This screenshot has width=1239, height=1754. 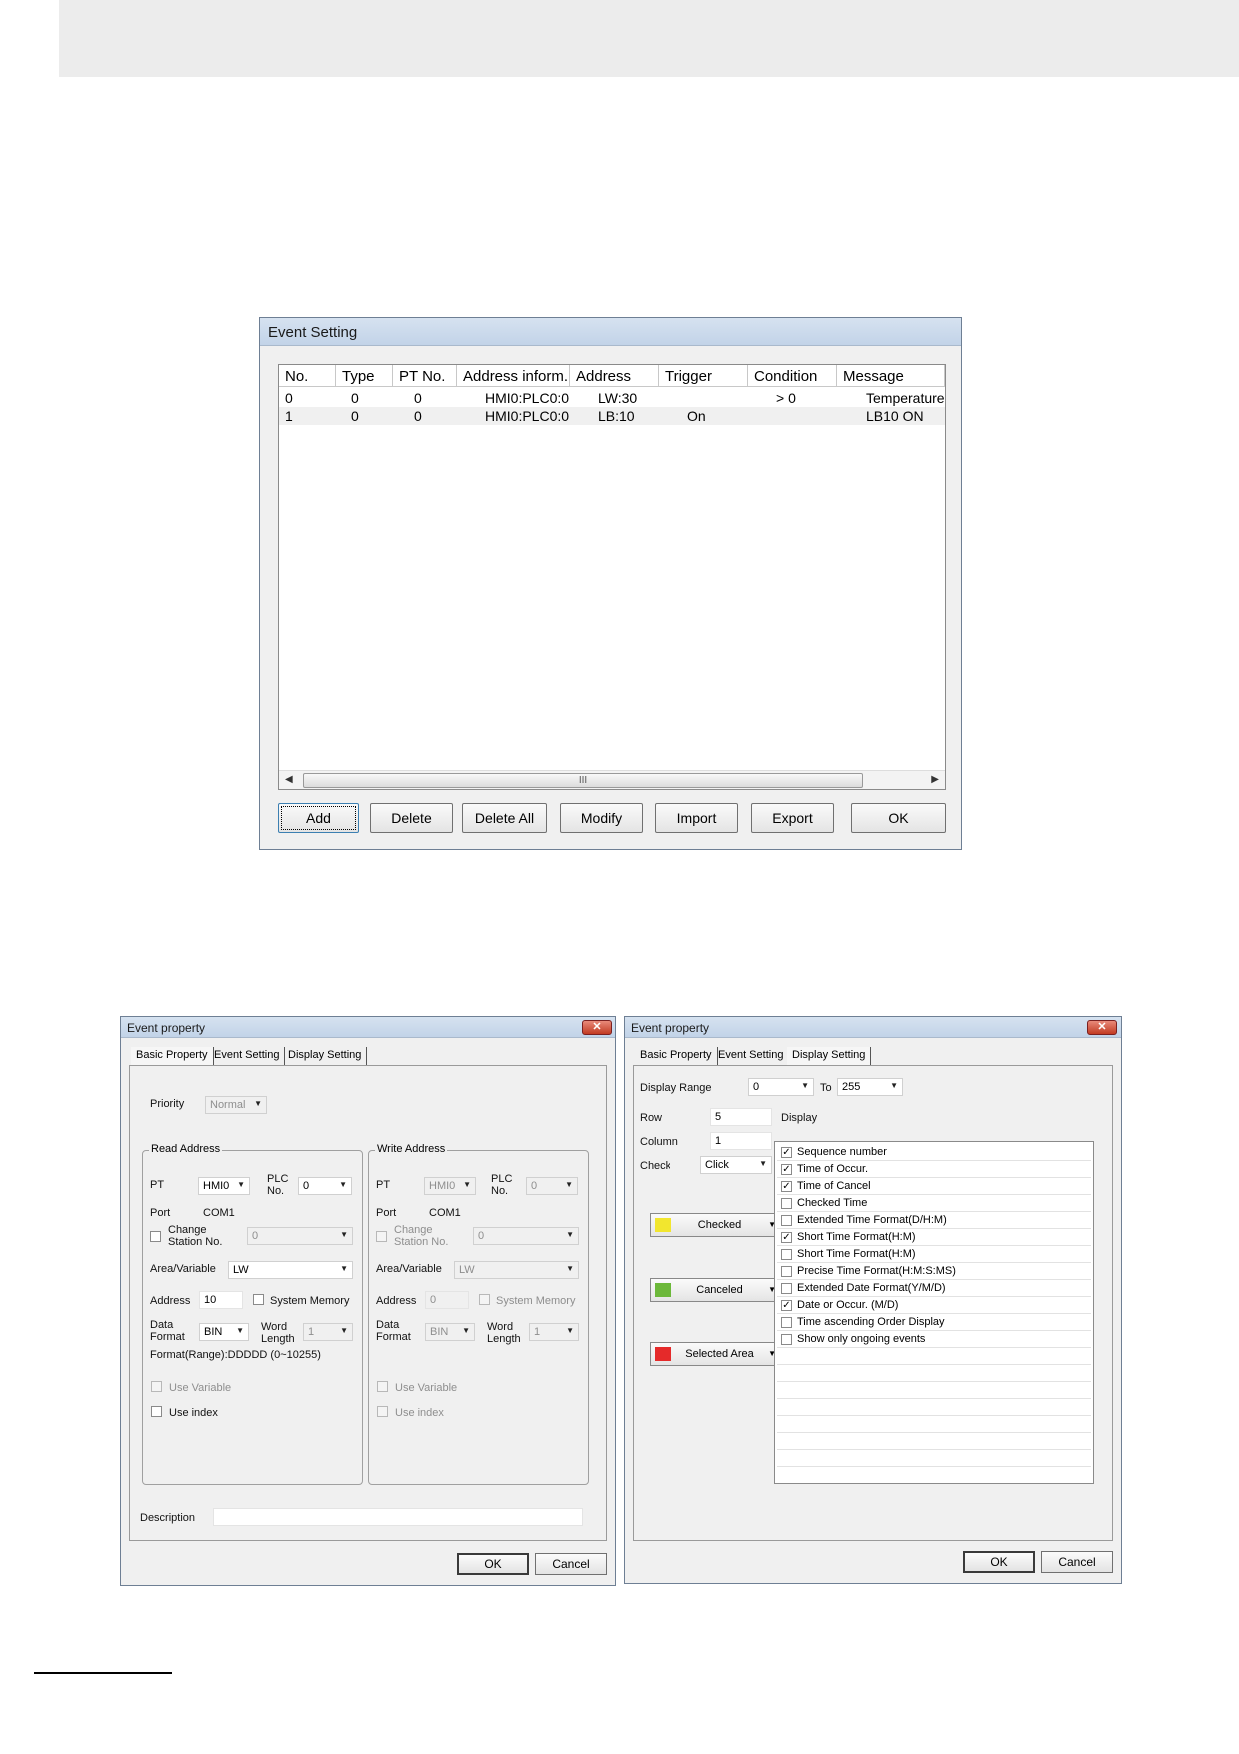 What do you see at coordinates (504, 818) in the screenshot?
I see `delete-all-button: Delete All` at bounding box center [504, 818].